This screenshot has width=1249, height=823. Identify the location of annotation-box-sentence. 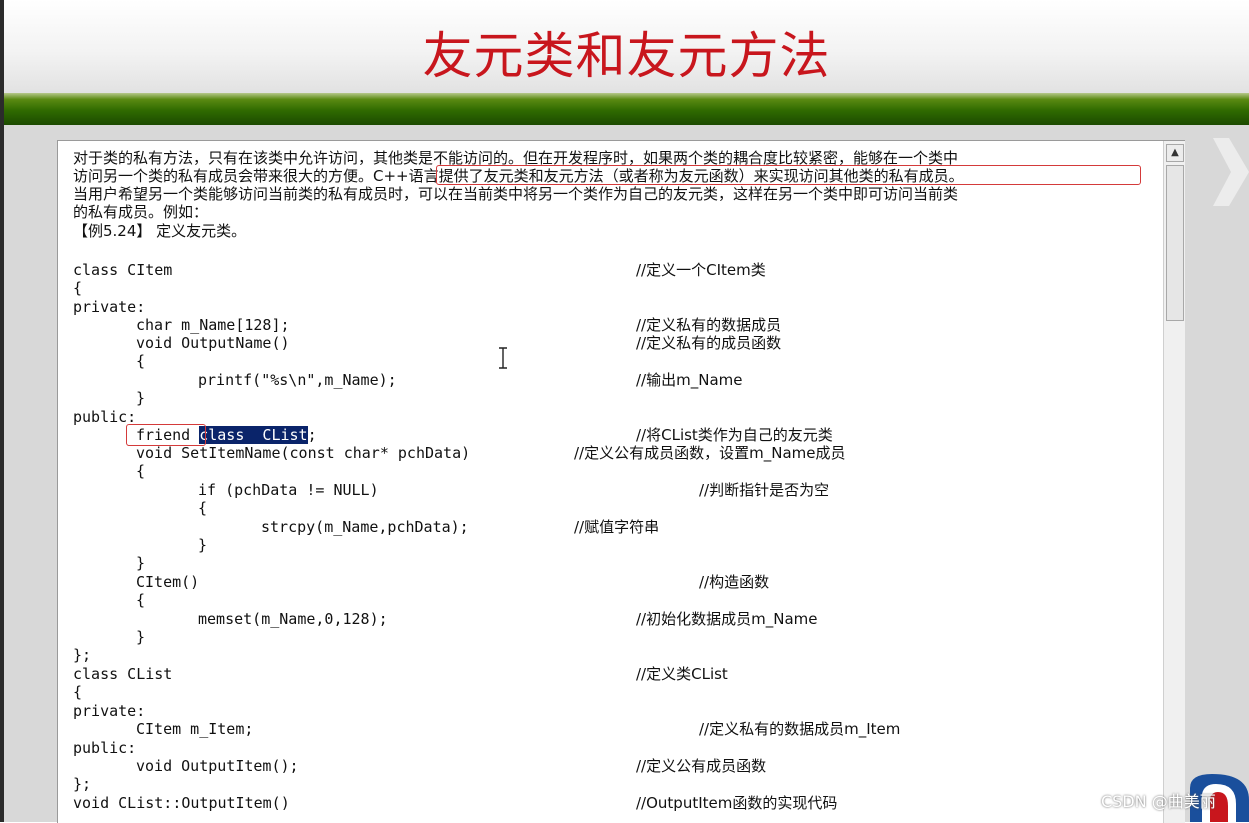
(788, 175).